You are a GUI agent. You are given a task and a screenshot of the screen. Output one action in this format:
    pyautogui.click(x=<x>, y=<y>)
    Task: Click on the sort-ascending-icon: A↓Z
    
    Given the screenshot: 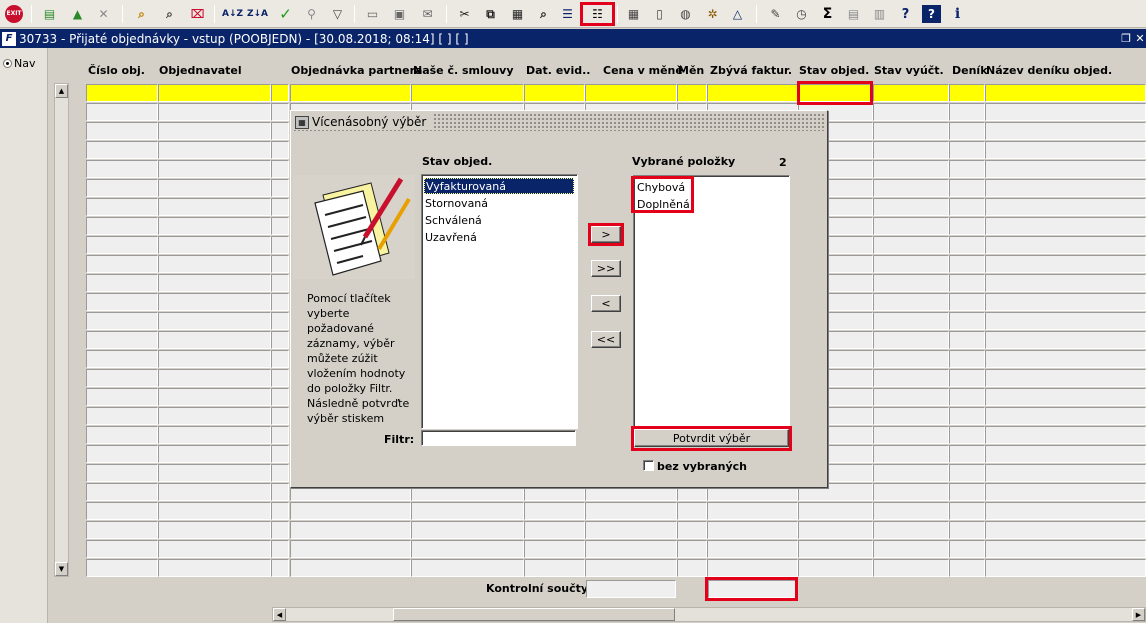 What is the action you would take?
    pyautogui.click(x=232, y=14)
    